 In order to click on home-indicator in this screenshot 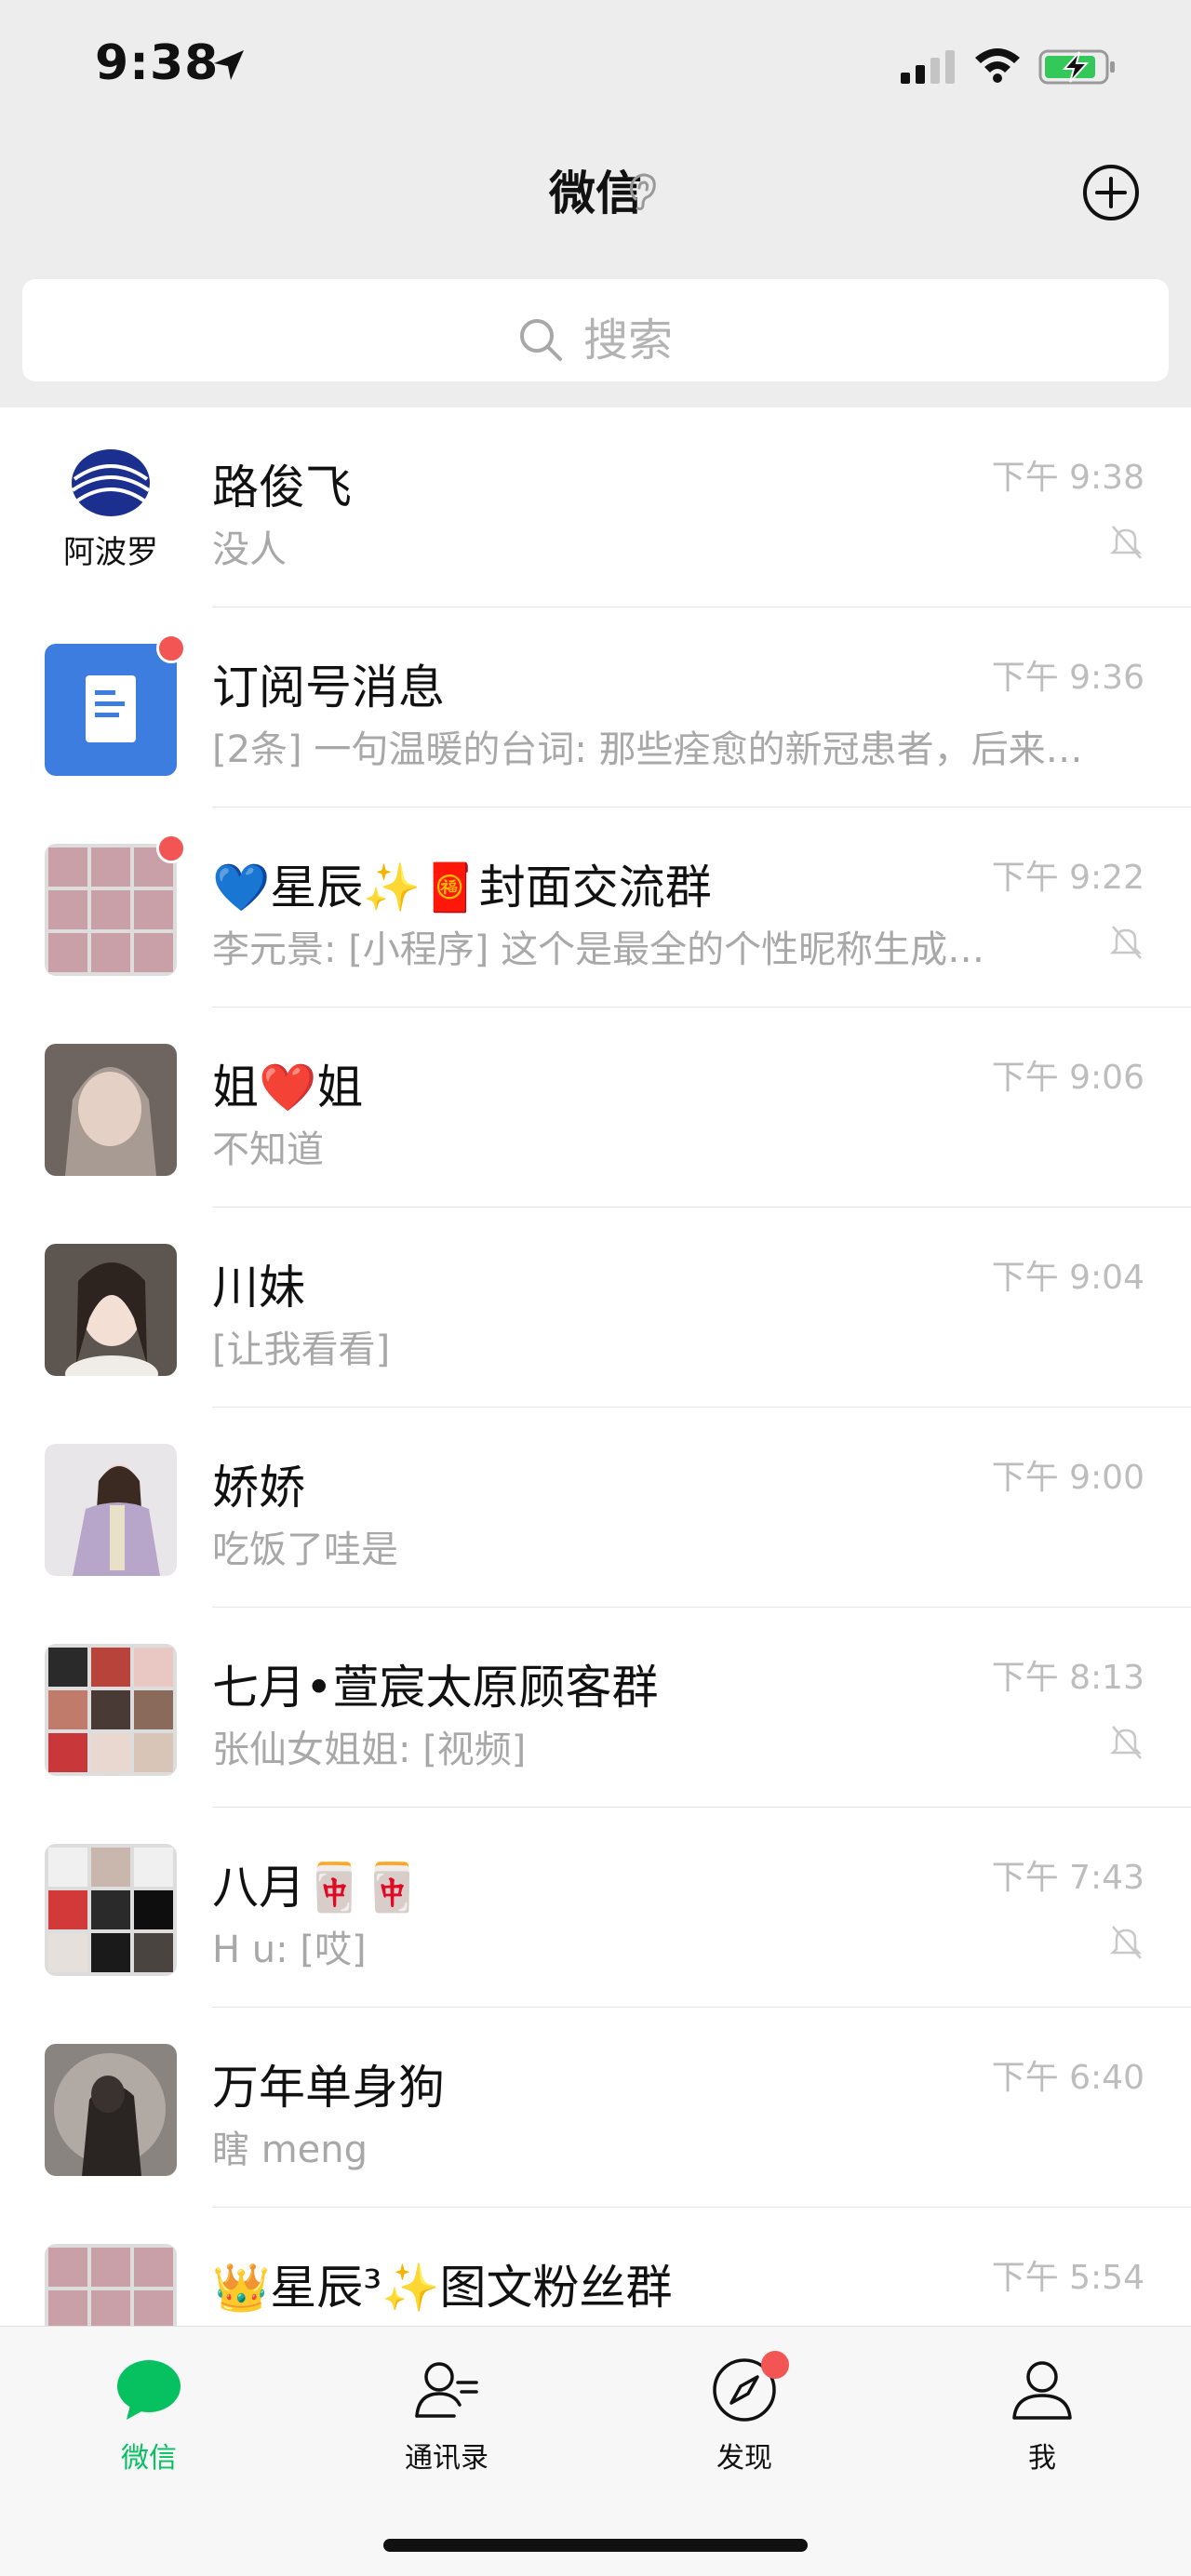, I will do `click(595, 2545)`.